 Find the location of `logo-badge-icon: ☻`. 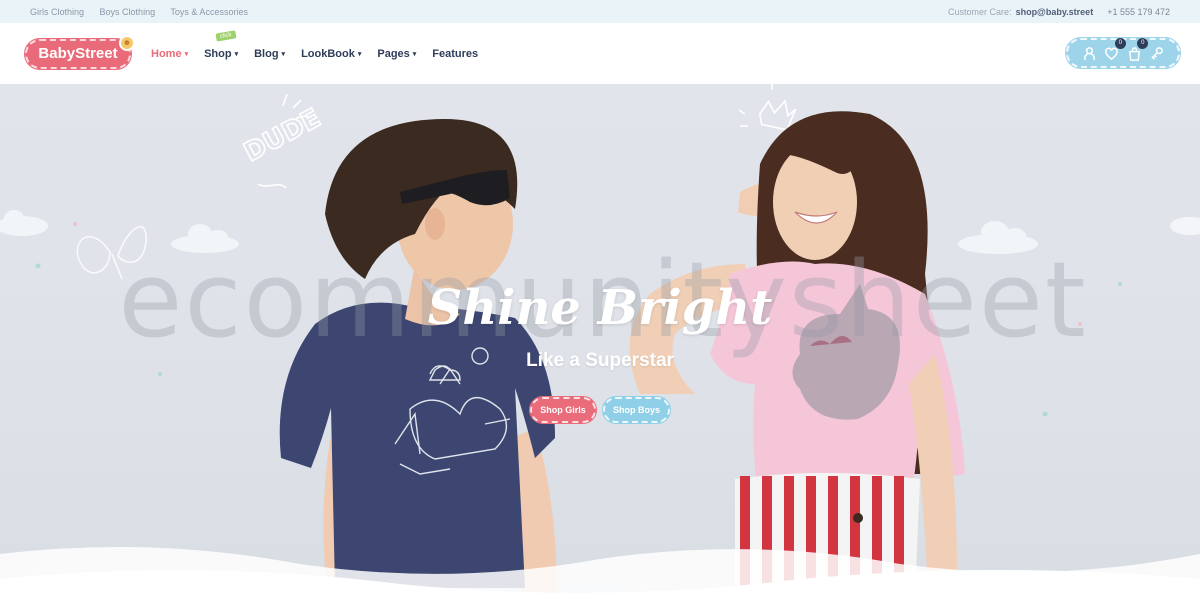

logo-badge-icon: ☻ is located at coordinates (127, 42).